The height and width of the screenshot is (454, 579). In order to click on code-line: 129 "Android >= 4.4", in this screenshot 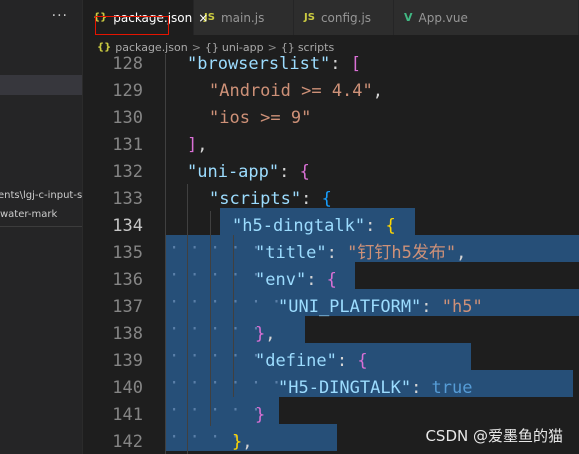, I will do `click(331, 91)`.